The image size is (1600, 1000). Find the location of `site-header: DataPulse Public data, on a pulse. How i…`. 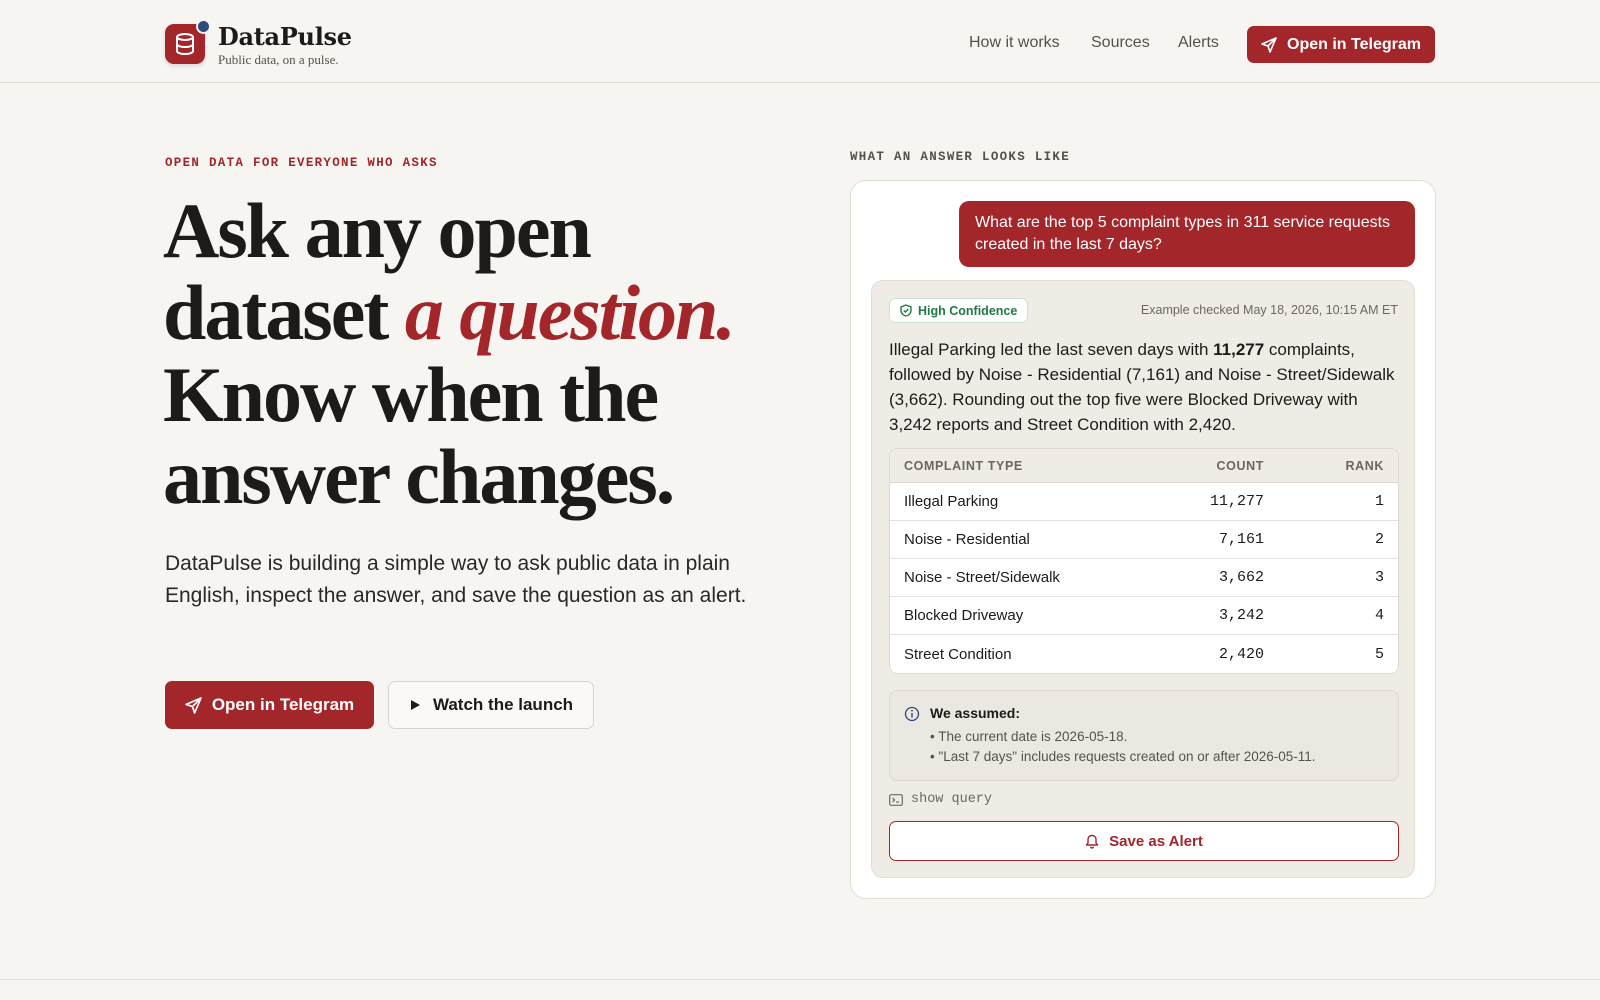

site-header: DataPulse Public data, on a pulse. How i… is located at coordinates (800, 41).